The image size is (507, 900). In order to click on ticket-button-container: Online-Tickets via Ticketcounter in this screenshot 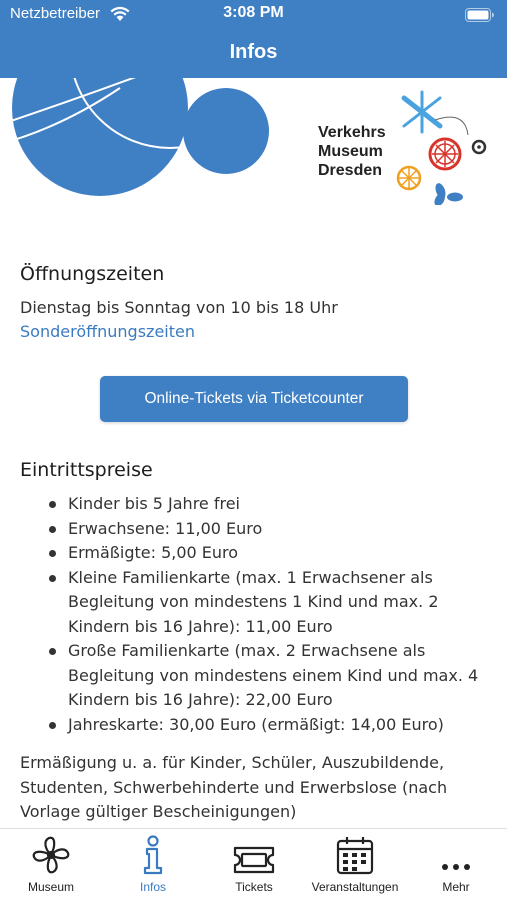, I will do `click(254, 399)`.